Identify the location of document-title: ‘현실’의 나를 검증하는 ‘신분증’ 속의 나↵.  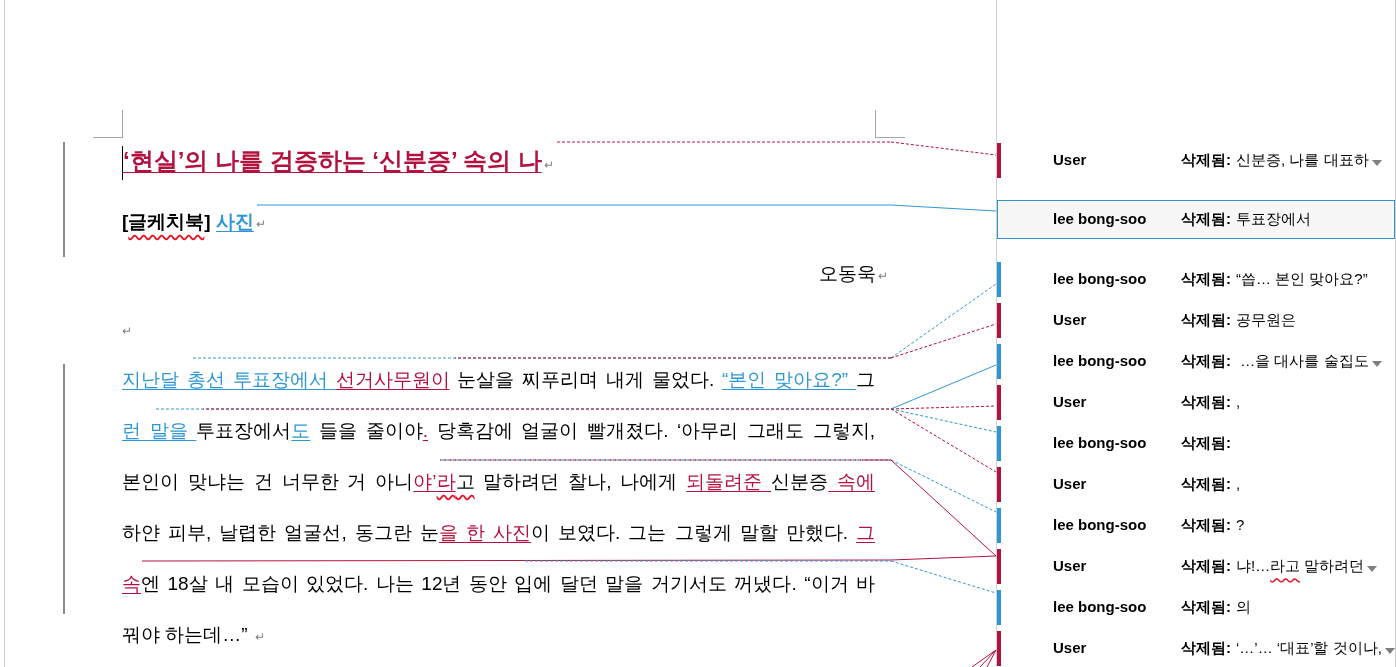
(338, 161).